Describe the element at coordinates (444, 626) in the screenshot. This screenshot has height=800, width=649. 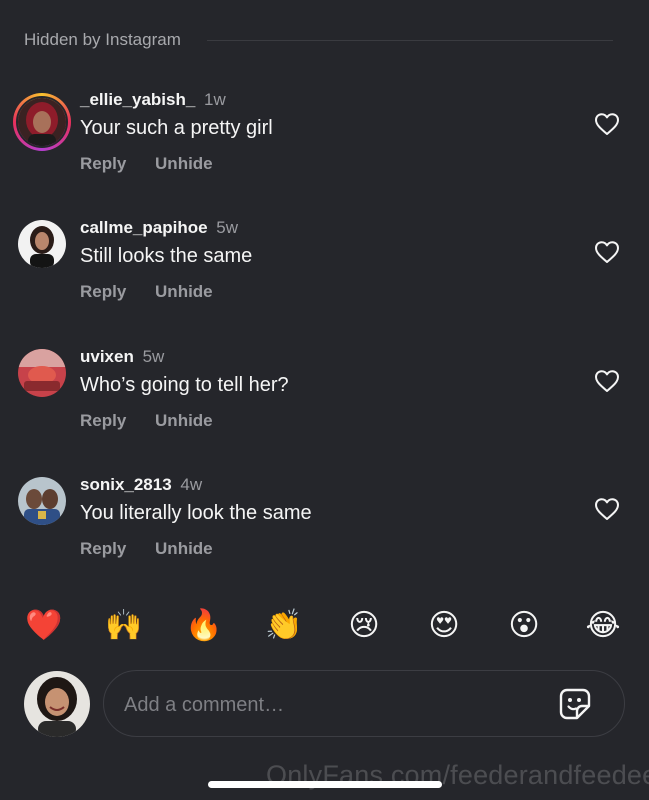
I see `reaction-heart-eyes: 😍` at that location.